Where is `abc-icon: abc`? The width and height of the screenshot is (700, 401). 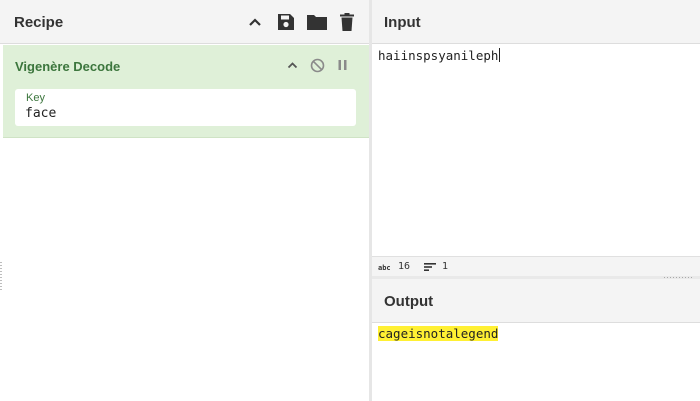 abc-icon: abc is located at coordinates (384, 267).